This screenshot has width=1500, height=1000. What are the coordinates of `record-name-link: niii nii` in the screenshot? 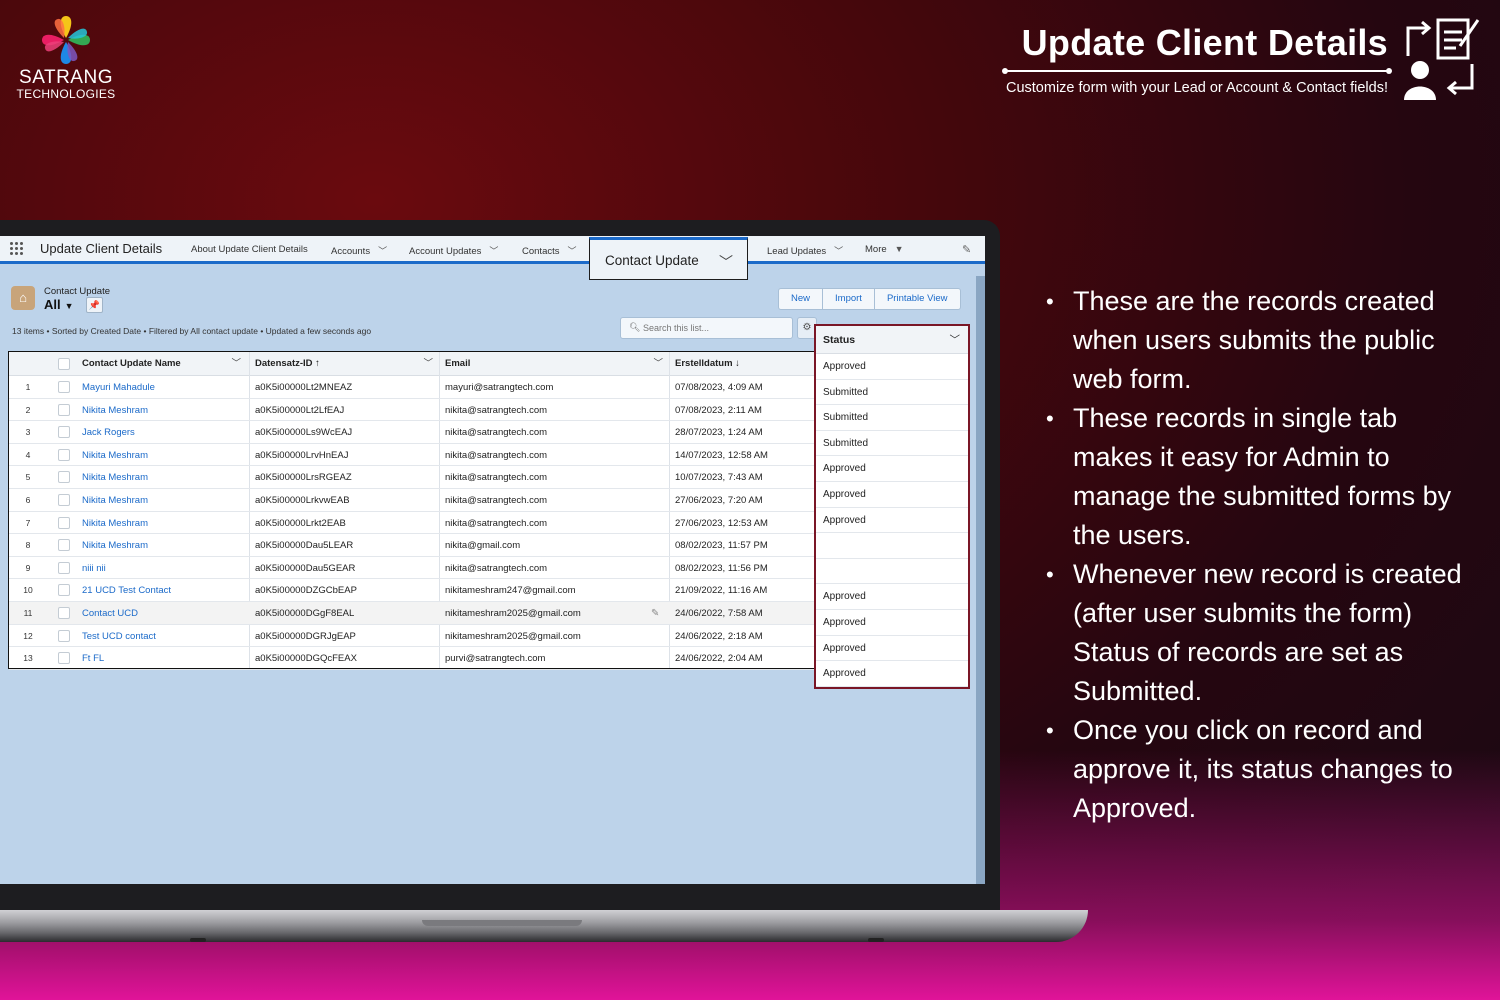 It's located at (94, 568).